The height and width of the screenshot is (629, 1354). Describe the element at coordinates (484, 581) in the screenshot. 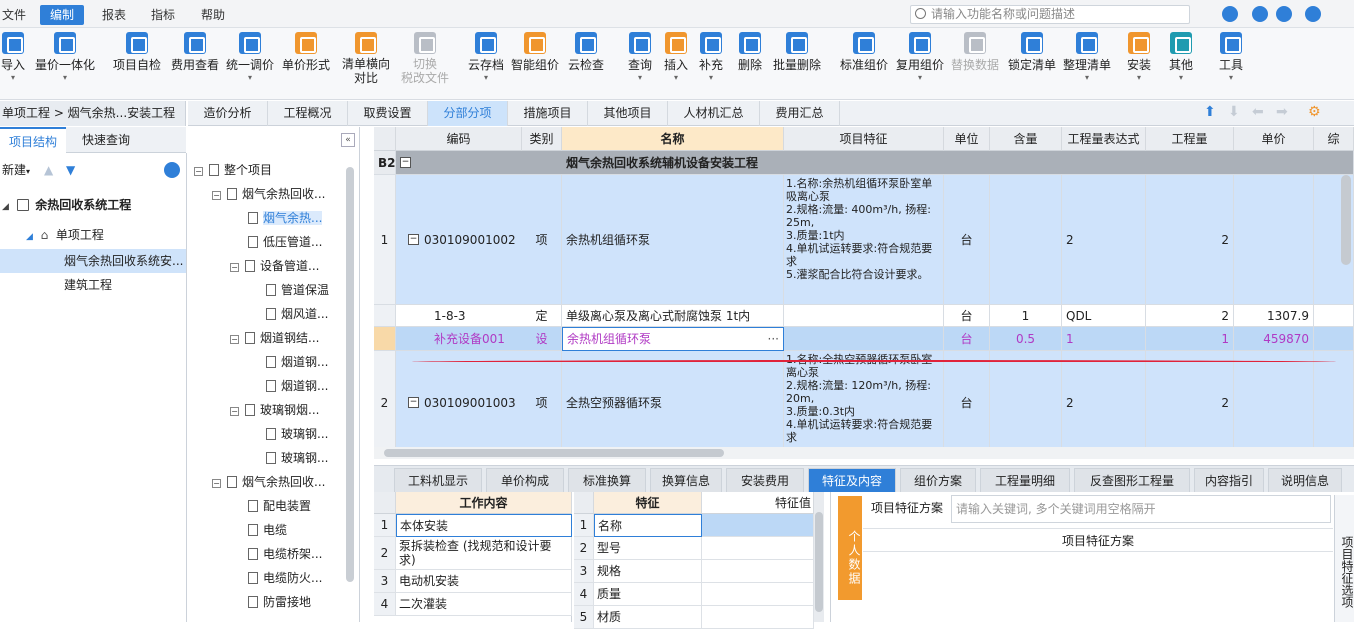

I see `list-item: 电动机安装` at that location.